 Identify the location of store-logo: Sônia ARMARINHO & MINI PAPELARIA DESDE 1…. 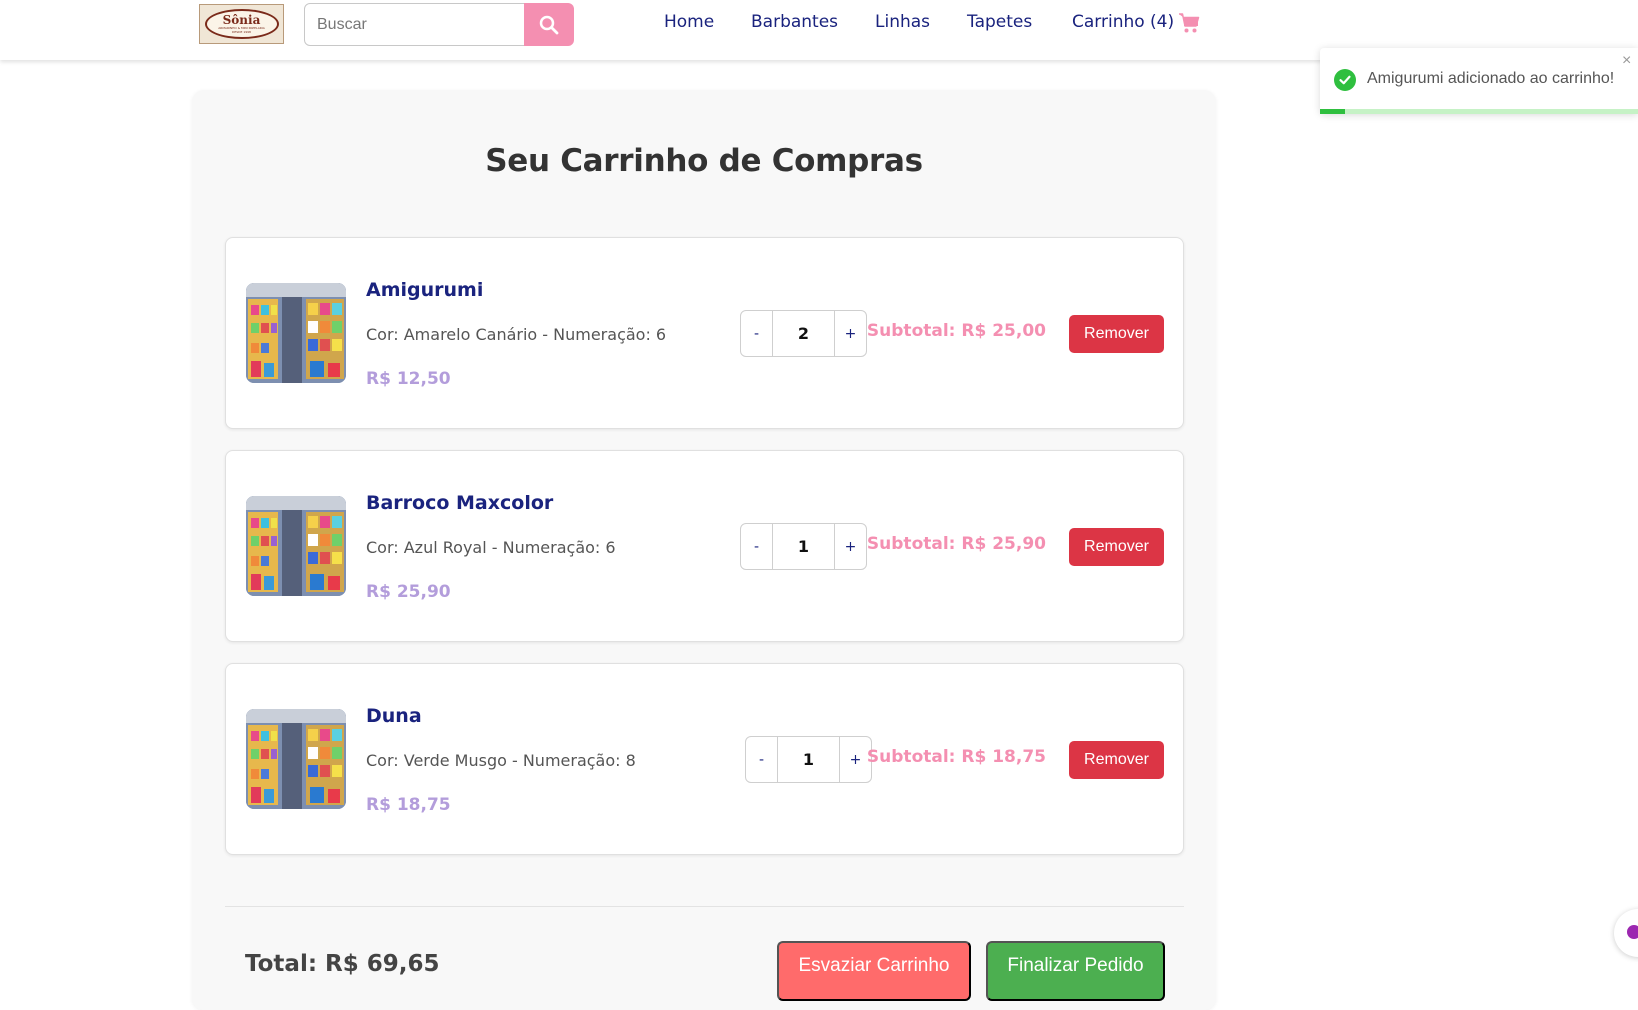
(241, 24).